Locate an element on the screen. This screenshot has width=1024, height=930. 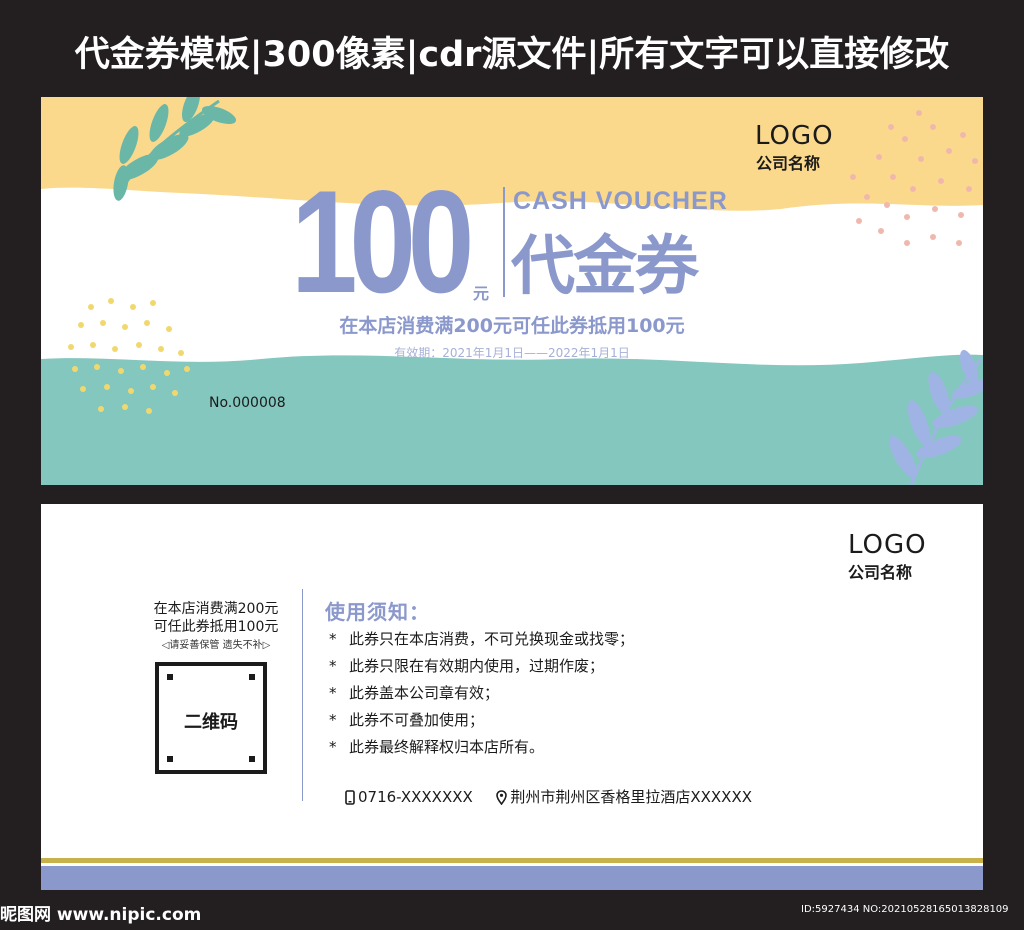
contact-line: 0716-XXXXXXX 荆州市荆州区香格里拉酒店XXXXXX is located at coordinates (548, 796).